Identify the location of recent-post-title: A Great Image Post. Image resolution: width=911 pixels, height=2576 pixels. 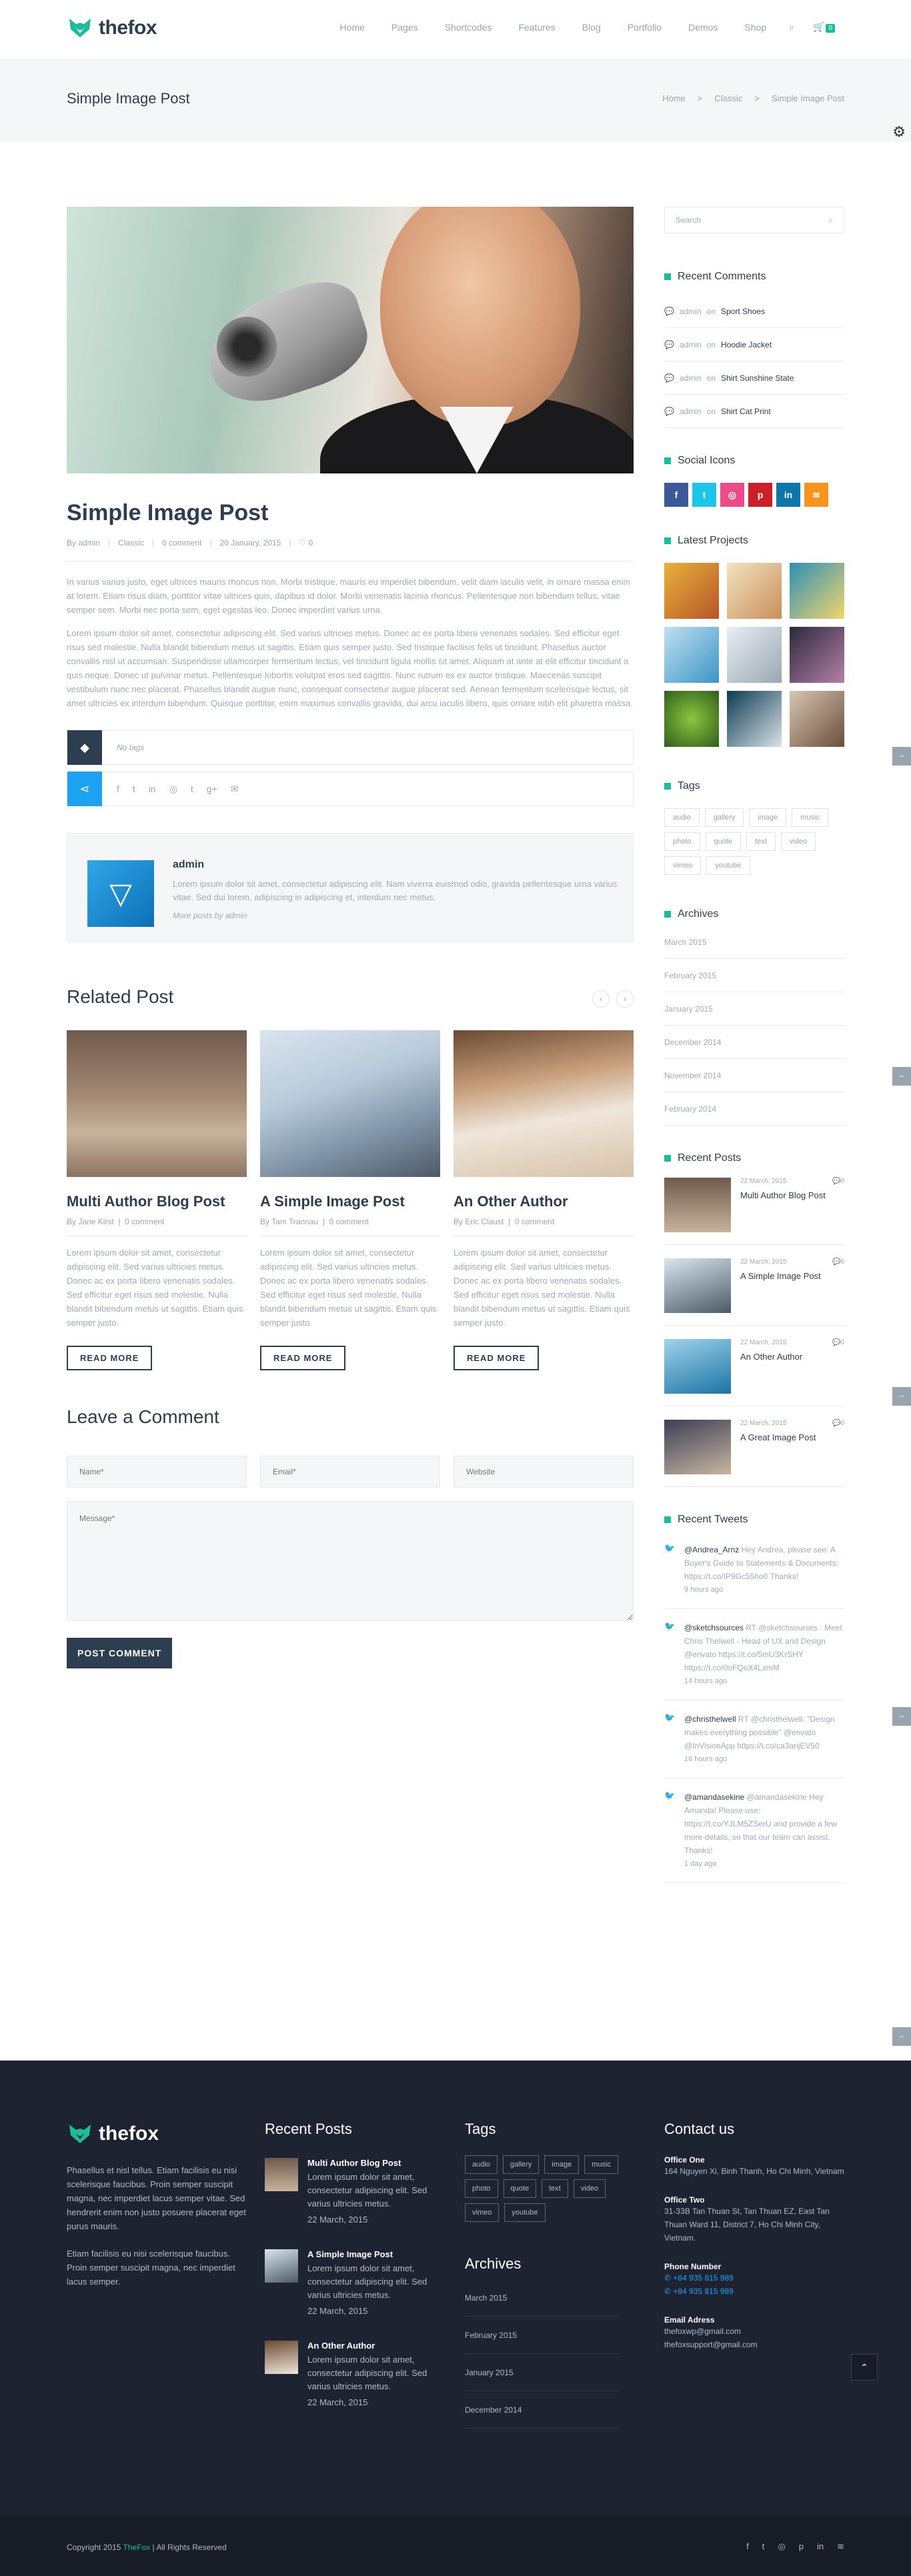
(792, 1437).